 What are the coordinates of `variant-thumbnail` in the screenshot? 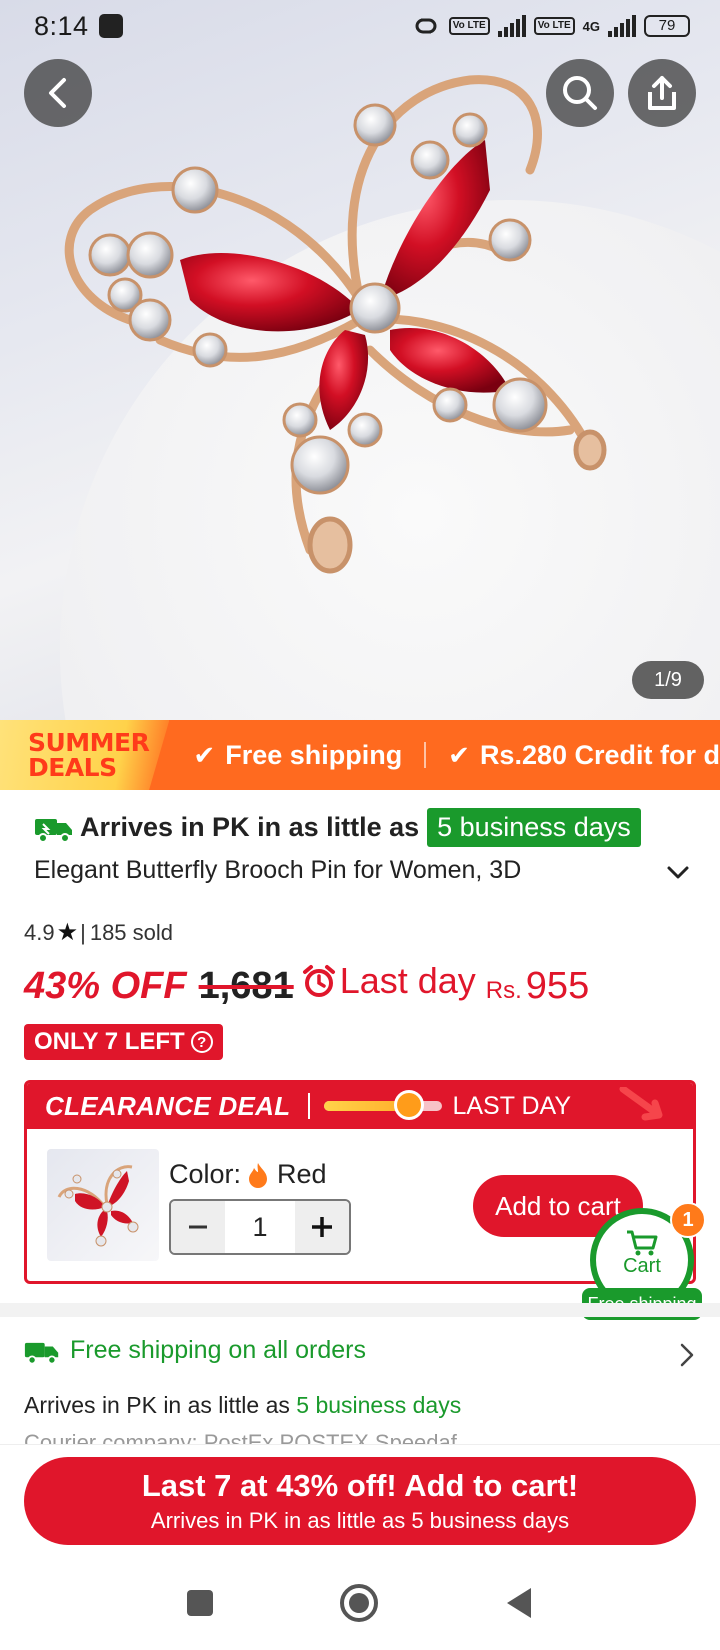 It's located at (103, 1205).